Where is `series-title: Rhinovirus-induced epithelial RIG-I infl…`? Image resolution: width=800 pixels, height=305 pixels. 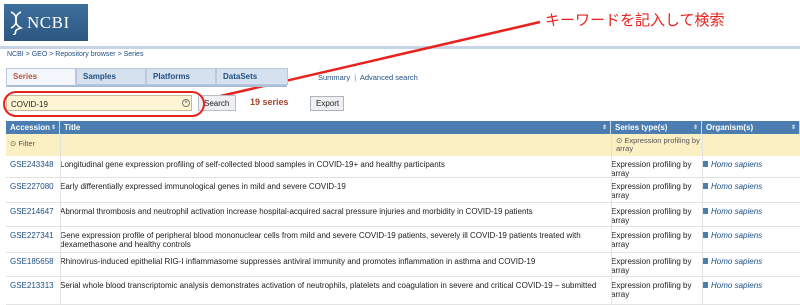 series-title: Rhinovirus-induced epithelial RIG-I infl… is located at coordinates (298, 261).